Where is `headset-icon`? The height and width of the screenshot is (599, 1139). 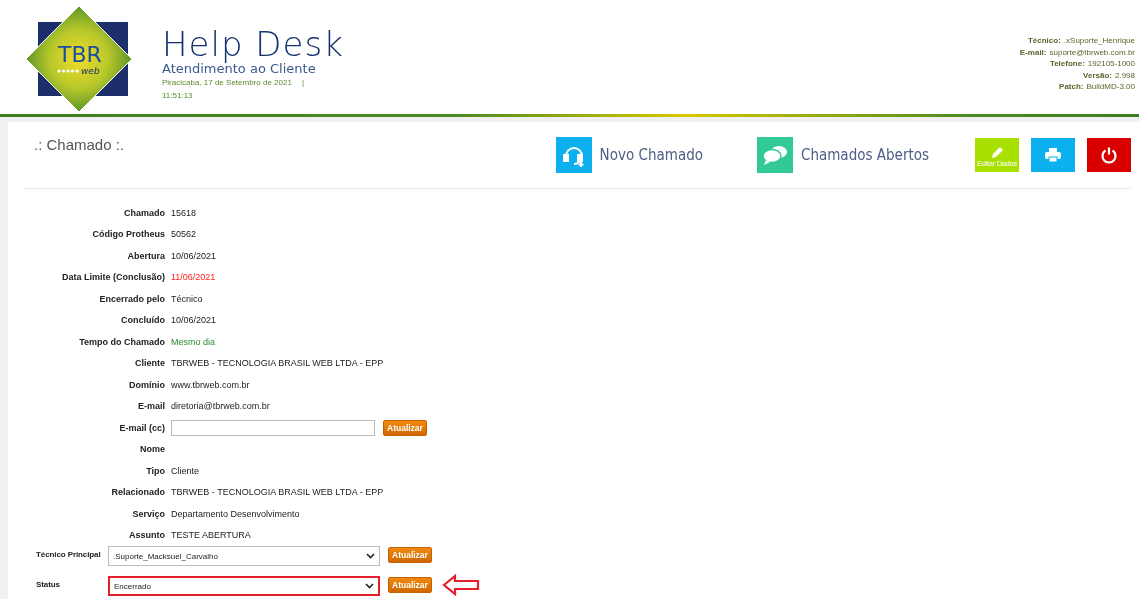 headset-icon is located at coordinates (573, 155).